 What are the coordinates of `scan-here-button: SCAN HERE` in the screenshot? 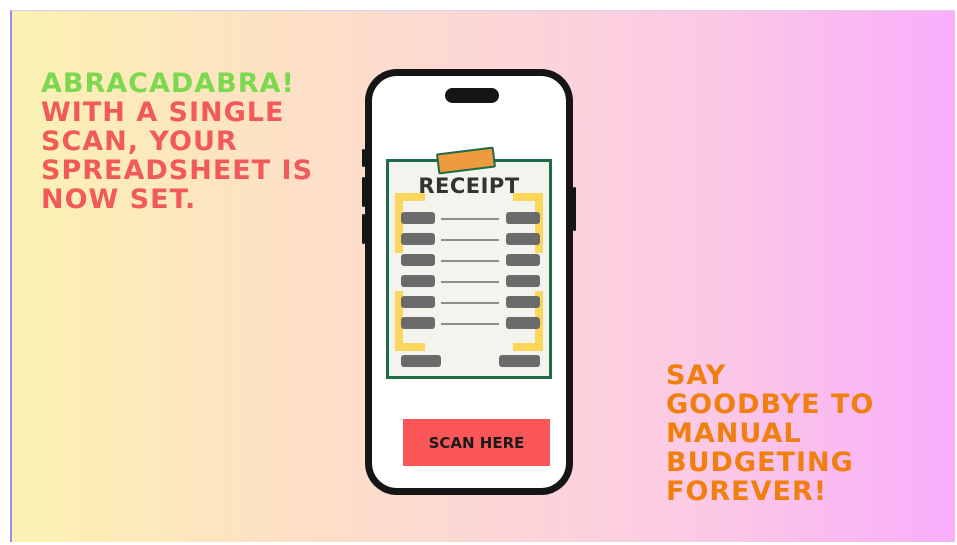 It's located at (476, 442).